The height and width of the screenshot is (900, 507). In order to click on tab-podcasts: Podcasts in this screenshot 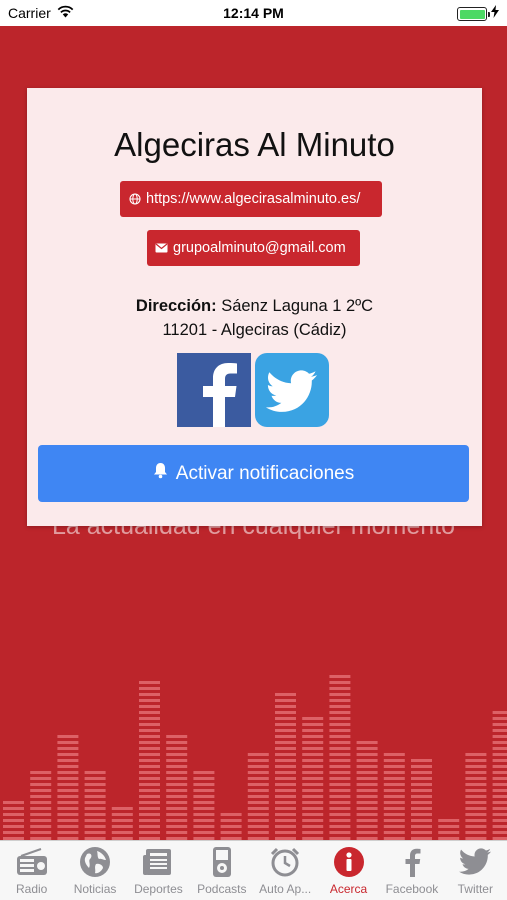, I will do `click(221, 870)`.